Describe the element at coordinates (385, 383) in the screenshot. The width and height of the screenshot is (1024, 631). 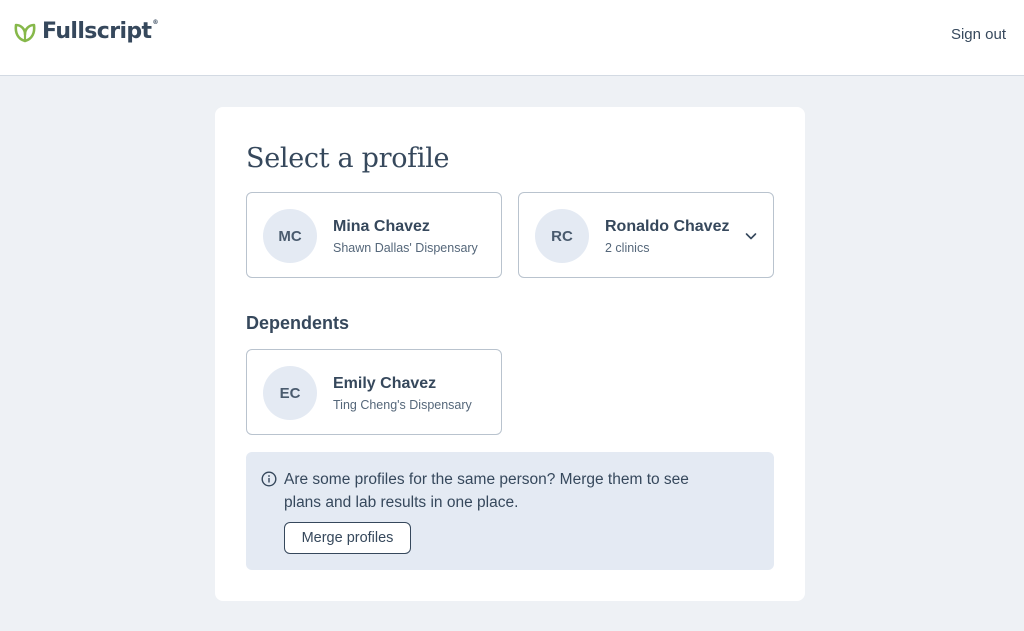
I see `profile-name: Emily Chavez` at that location.